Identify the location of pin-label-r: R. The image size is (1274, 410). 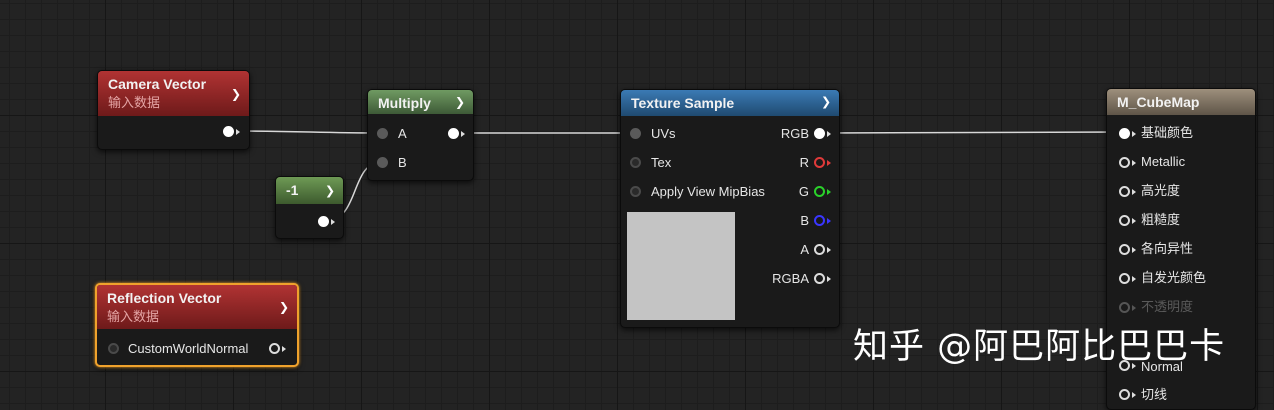
(804, 162).